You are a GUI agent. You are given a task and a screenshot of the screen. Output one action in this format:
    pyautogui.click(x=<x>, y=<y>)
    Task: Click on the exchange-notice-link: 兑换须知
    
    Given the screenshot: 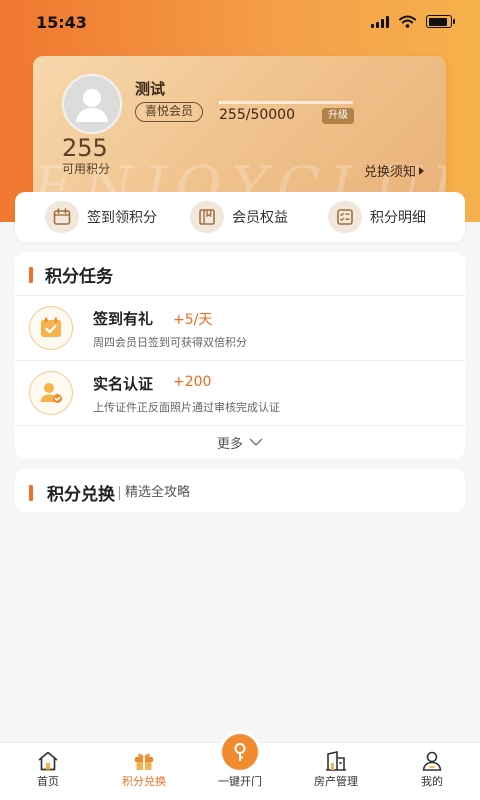 What is the action you would take?
    pyautogui.click(x=394, y=170)
    